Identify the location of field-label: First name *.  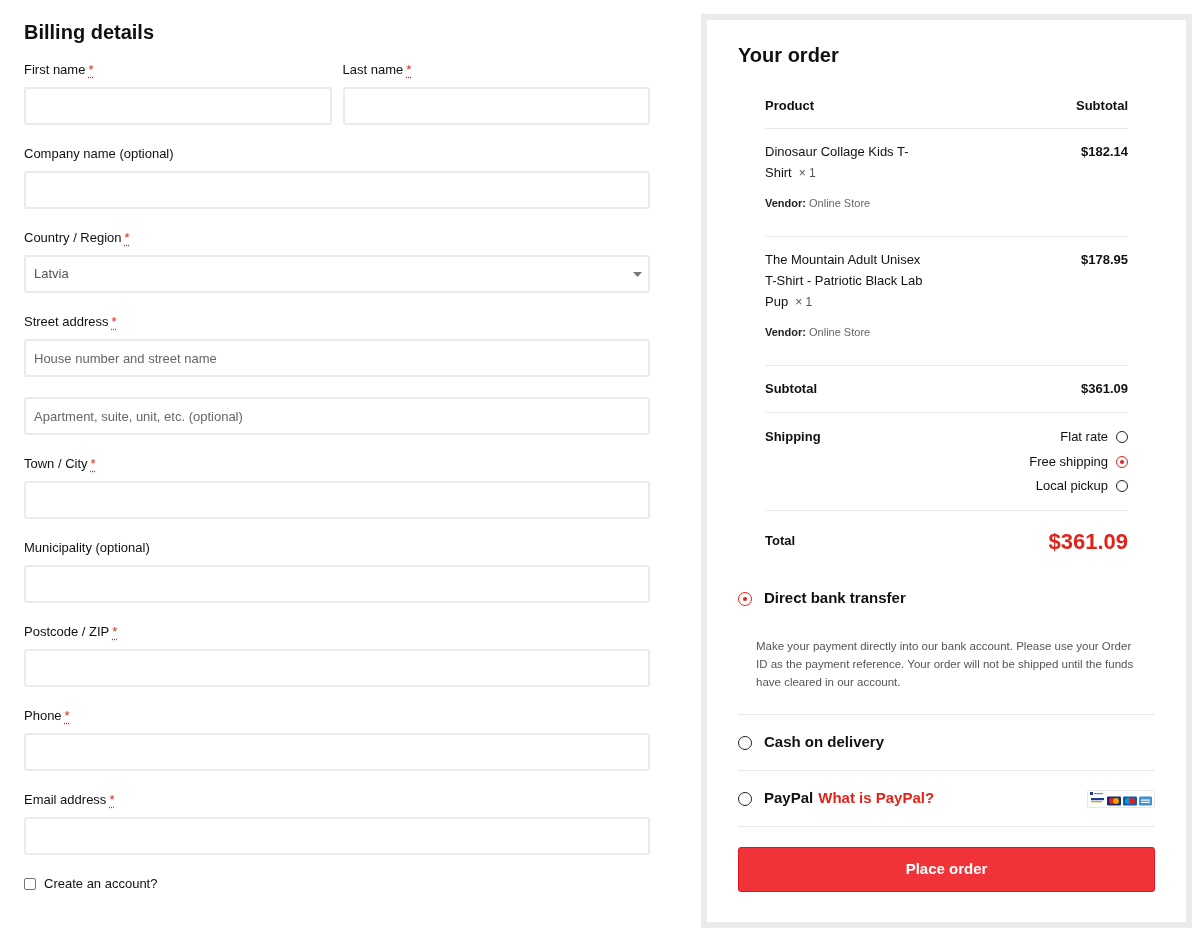
(59, 70).